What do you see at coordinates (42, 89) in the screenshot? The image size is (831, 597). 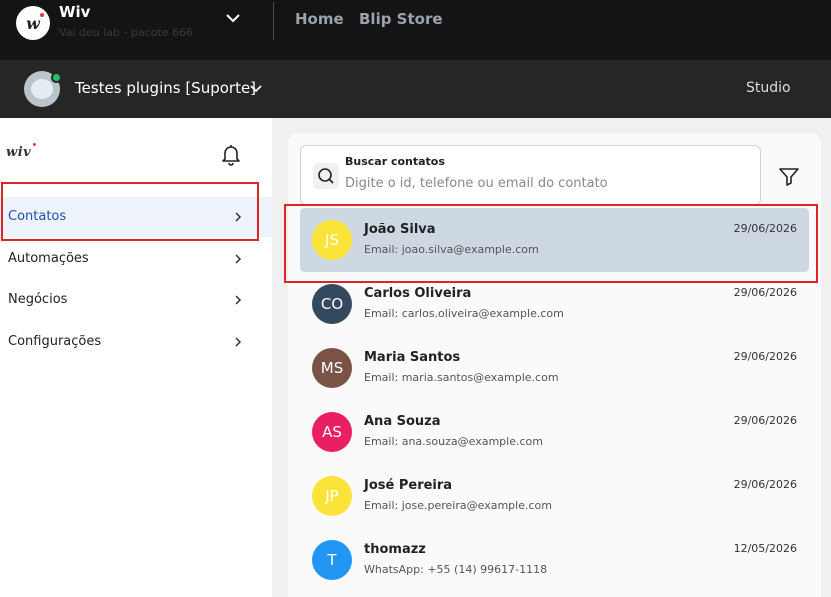 I see `chat-bubble-icon` at bounding box center [42, 89].